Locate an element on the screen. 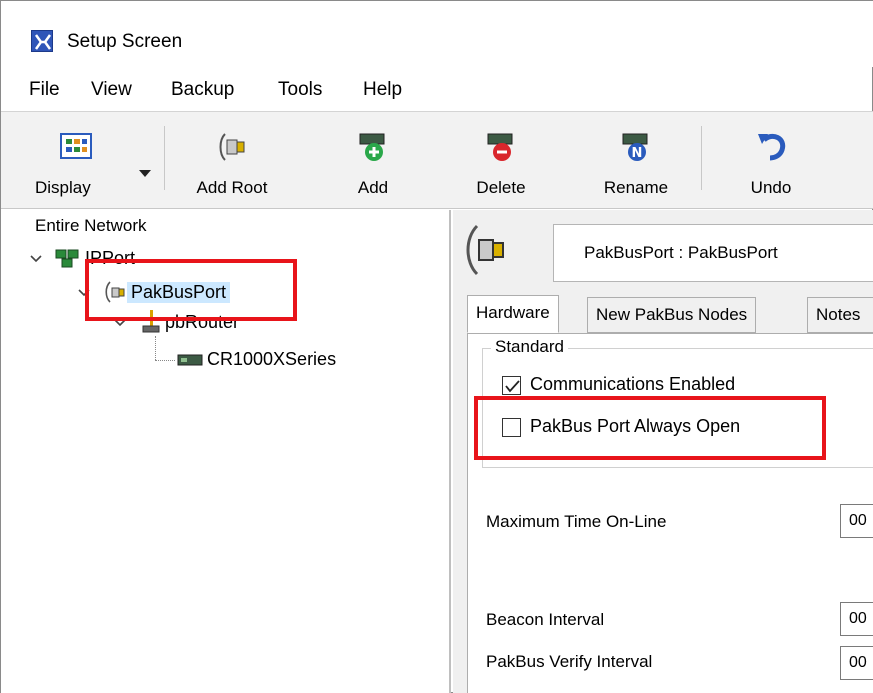 This screenshot has height=693, width=873. group-title: Standard is located at coordinates (529, 347).